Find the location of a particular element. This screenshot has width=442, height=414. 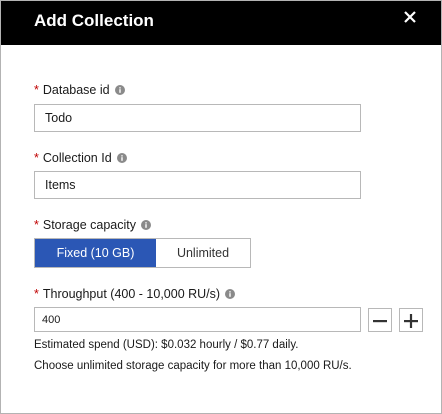

fixed-capacity-option: Fixed (10 GB) is located at coordinates (95, 253).